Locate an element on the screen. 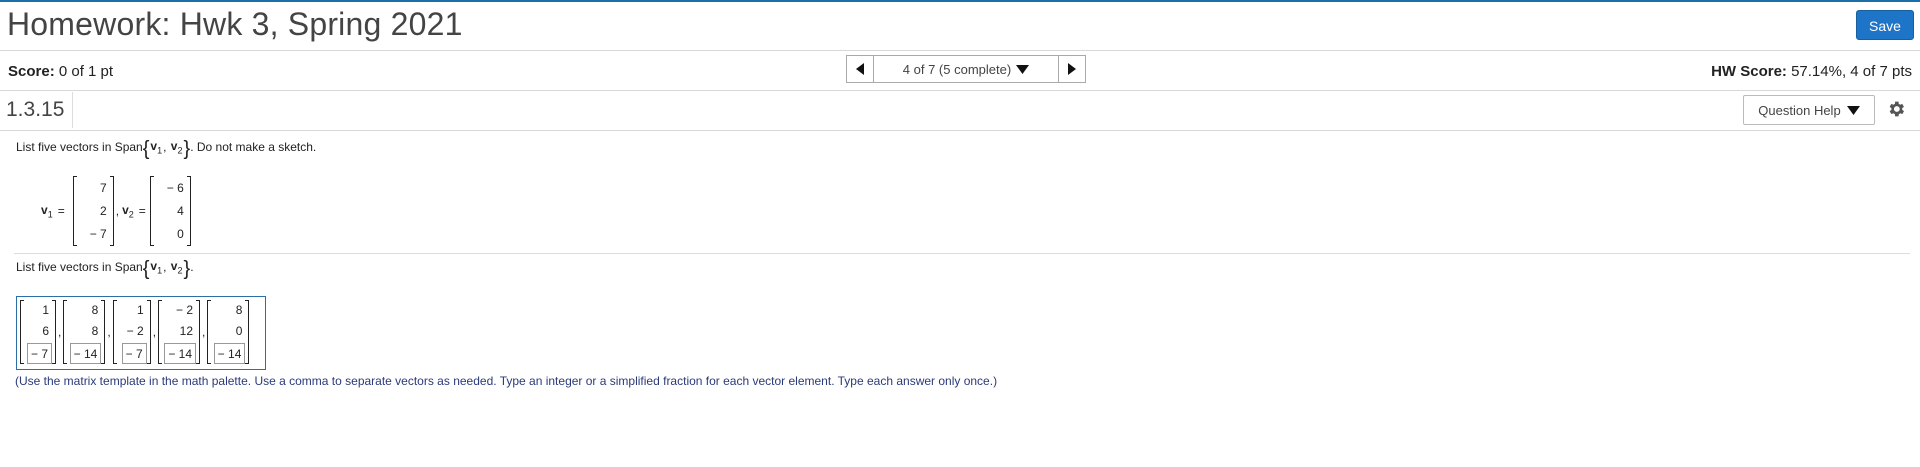 Image resolution: width=1920 pixels, height=467 pixels. v1-column: 7 2 − 7 is located at coordinates (93, 211).